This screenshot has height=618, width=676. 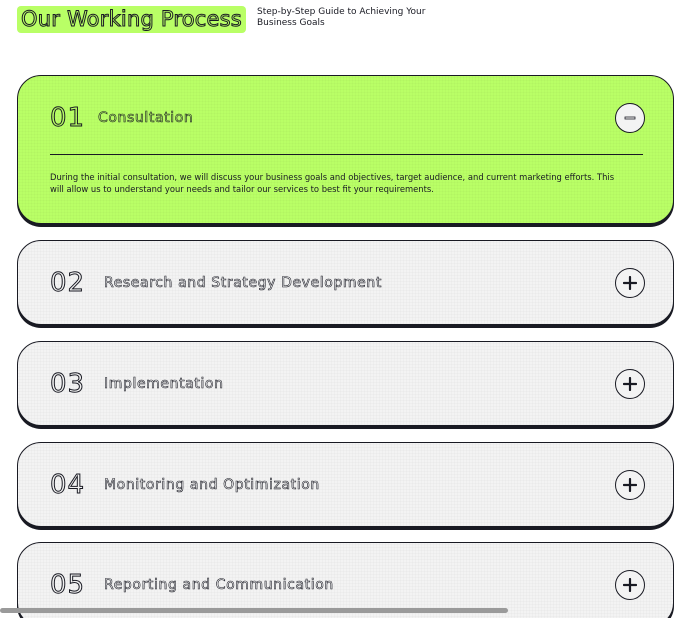 What do you see at coordinates (254, 610) in the screenshot?
I see `horizontal-scrollbar` at bounding box center [254, 610].